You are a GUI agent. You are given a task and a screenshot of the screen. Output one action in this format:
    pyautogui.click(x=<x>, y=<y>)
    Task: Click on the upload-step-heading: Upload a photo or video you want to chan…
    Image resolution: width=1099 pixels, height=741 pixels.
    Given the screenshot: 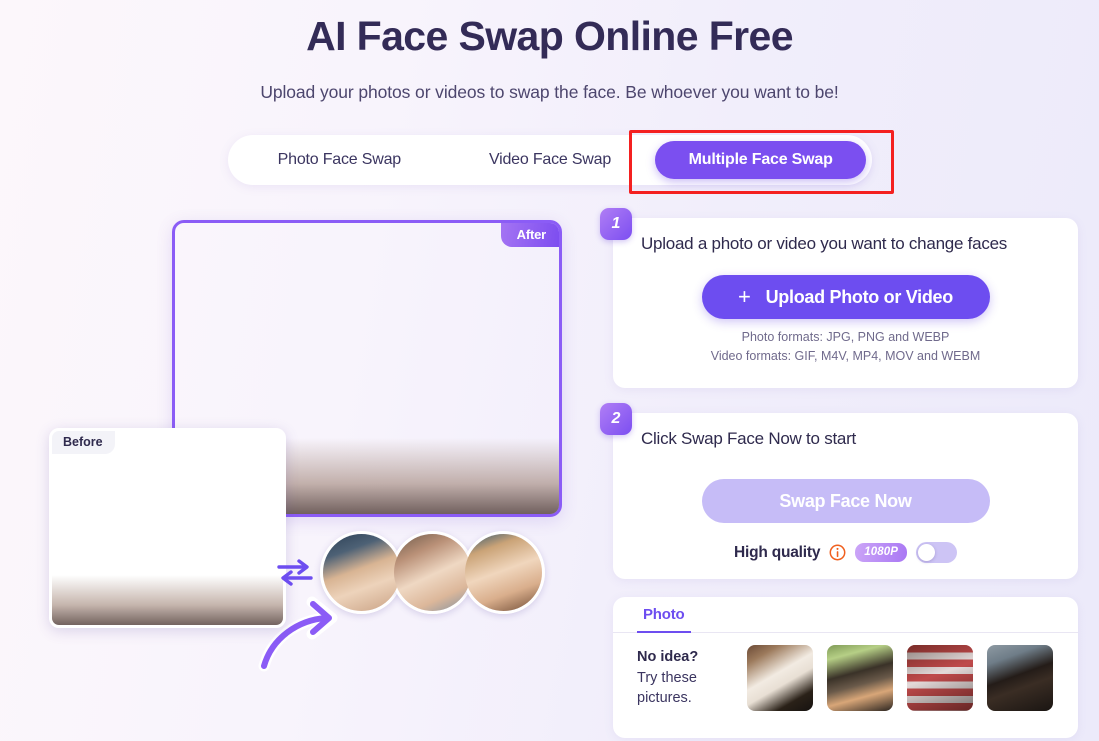 What is the action you would take?
    pyautogui.click(x=824, y=243)
    